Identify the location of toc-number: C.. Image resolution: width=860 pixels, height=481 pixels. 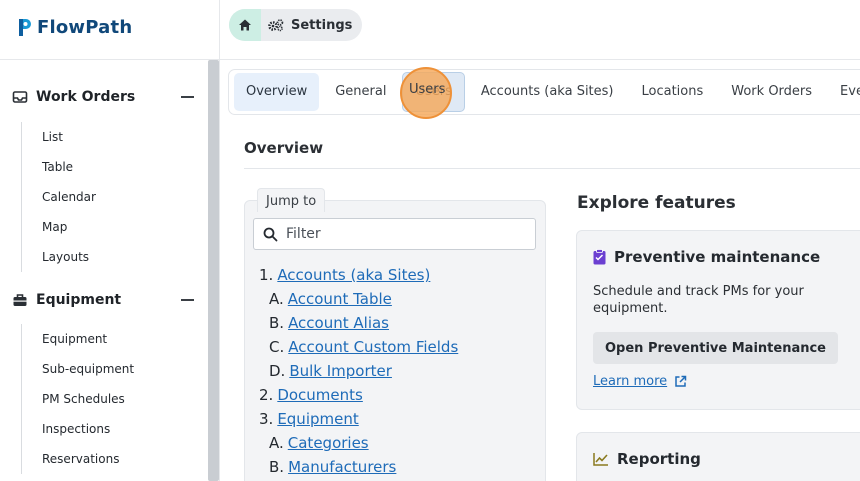
(277, 347).